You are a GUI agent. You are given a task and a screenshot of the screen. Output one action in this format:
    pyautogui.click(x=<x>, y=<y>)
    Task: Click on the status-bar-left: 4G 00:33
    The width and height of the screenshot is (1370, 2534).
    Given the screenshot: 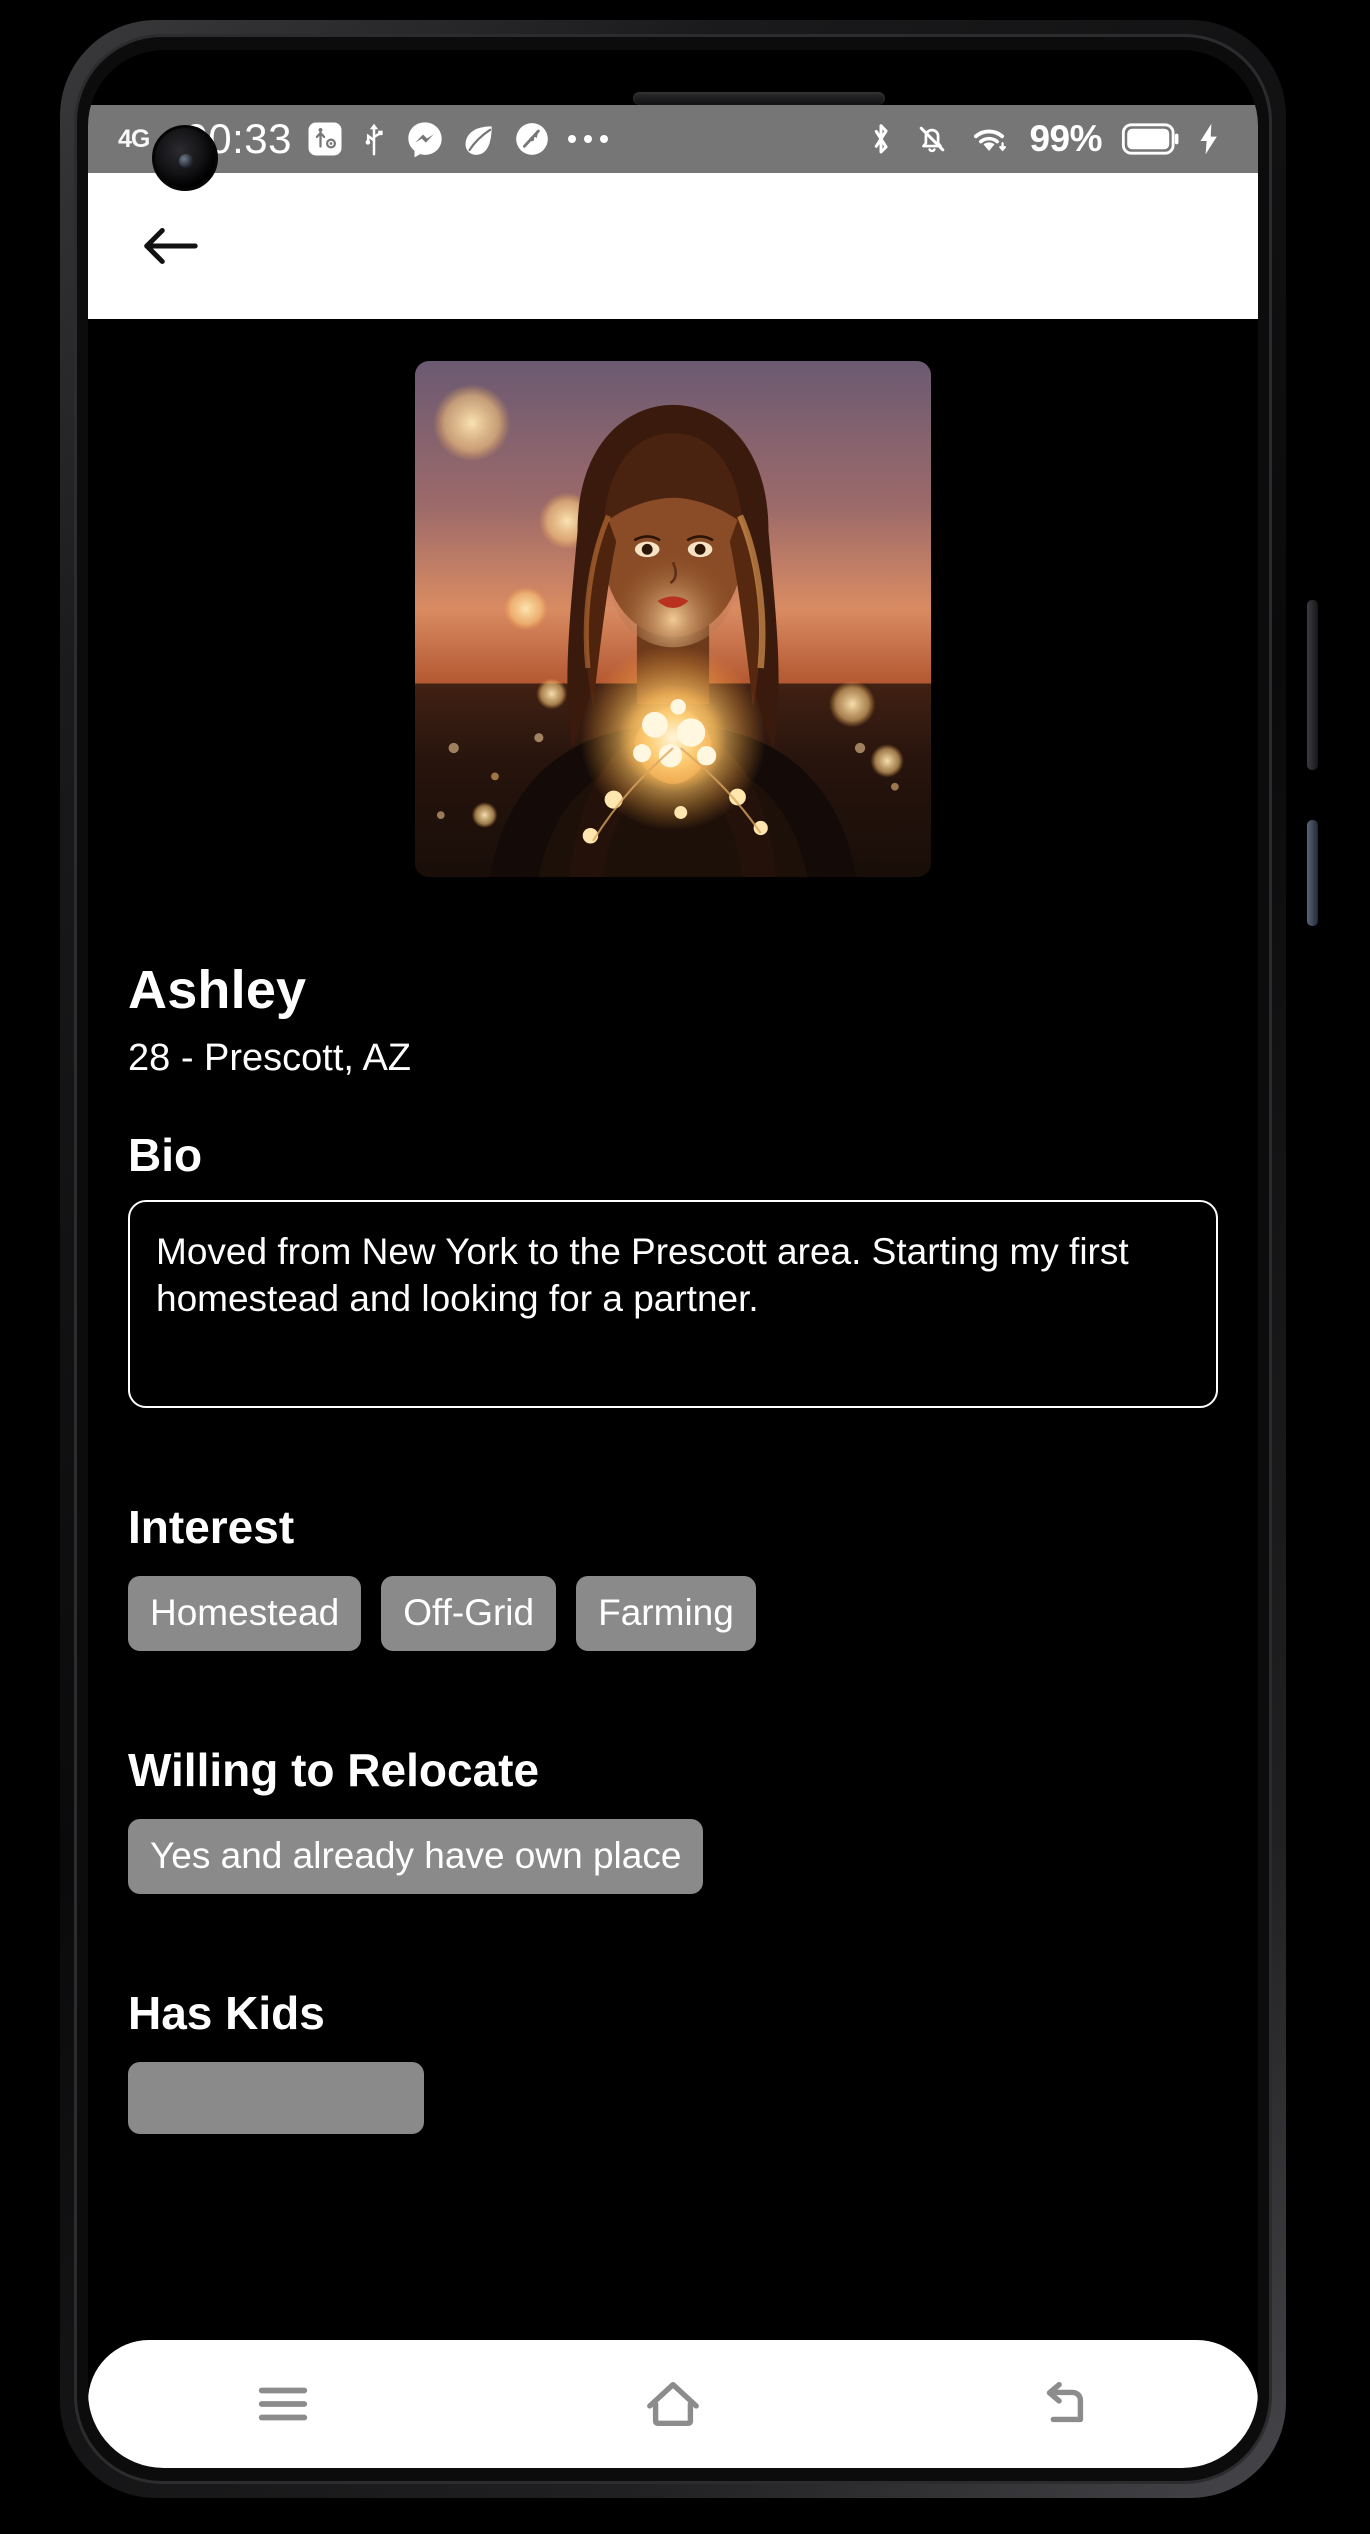 What is the action you would take?
    pyautogui.click(x=492, y=139)
    